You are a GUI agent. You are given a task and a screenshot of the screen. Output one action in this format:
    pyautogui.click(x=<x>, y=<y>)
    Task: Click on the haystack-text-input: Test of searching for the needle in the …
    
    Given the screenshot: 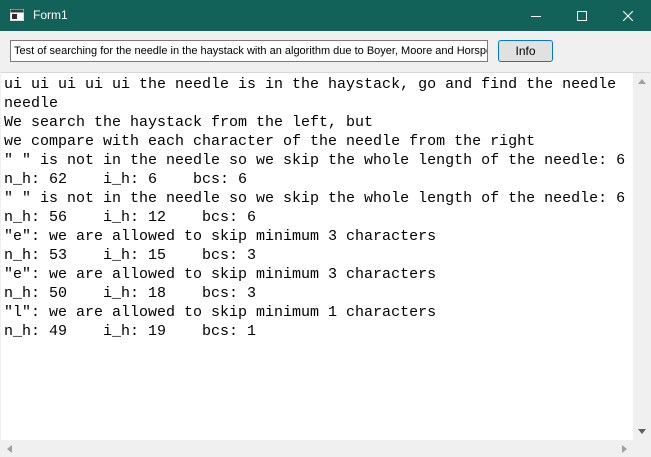 What is the action you would take?
    pyautogui.click(x=249, y=51)
    